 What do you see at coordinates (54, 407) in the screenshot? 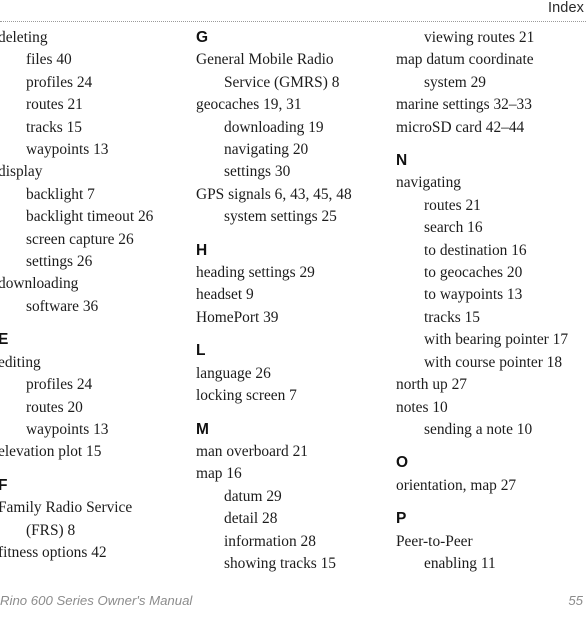
I see `index-subentry: routes 20` at bounding box center [54, 407].